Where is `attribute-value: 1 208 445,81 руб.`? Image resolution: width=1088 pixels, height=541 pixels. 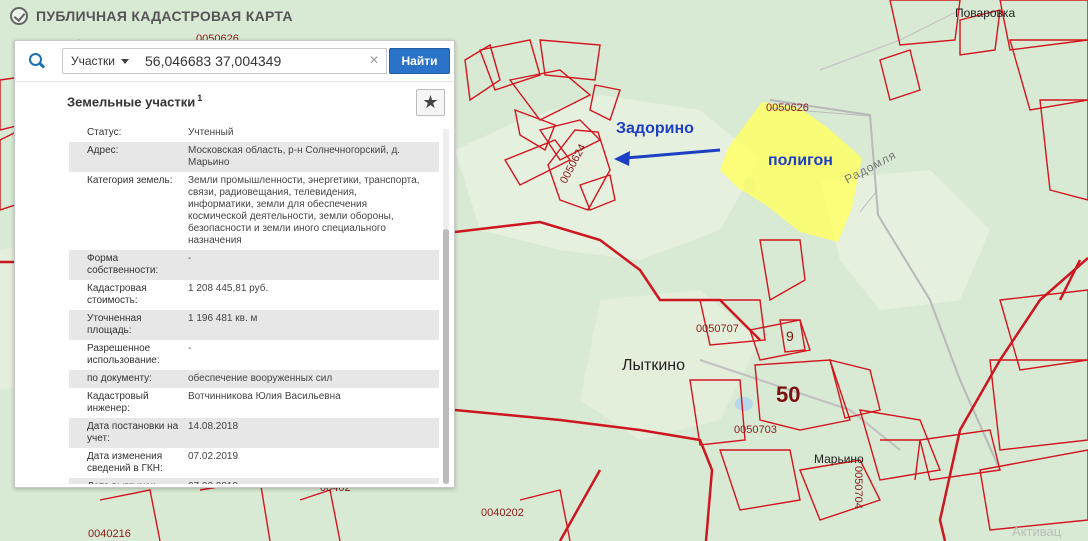 attribute-value: 1 208 445,81 руб. is located at coordinates (228, 288).